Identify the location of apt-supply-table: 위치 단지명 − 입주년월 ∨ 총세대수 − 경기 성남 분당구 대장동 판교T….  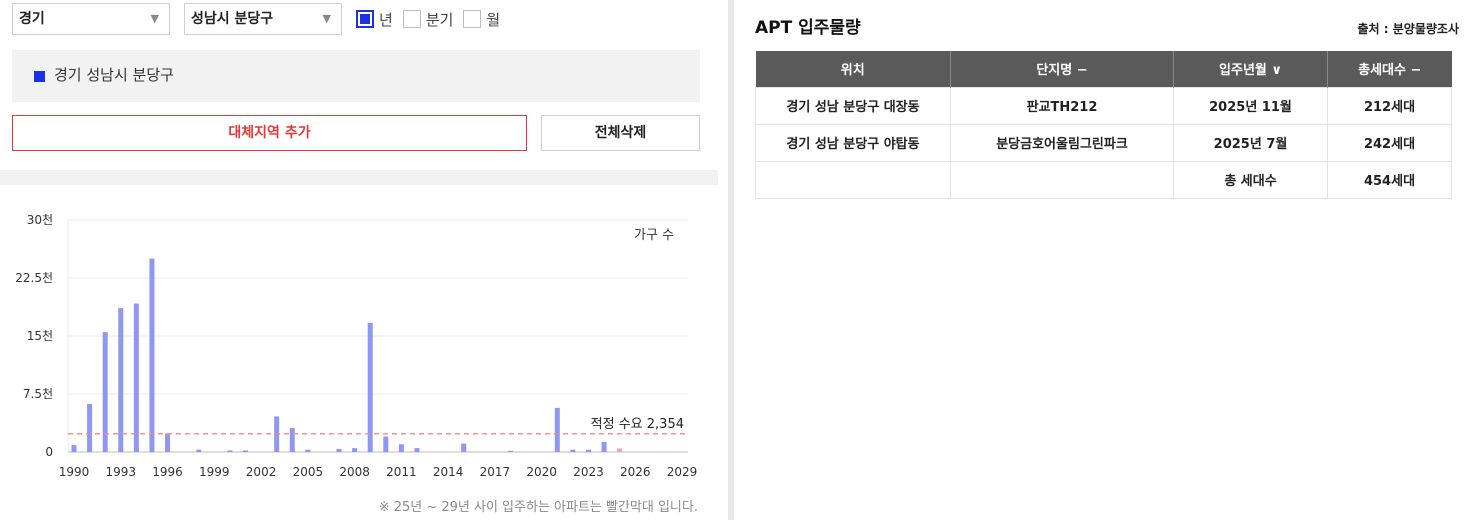
(1103, 125).